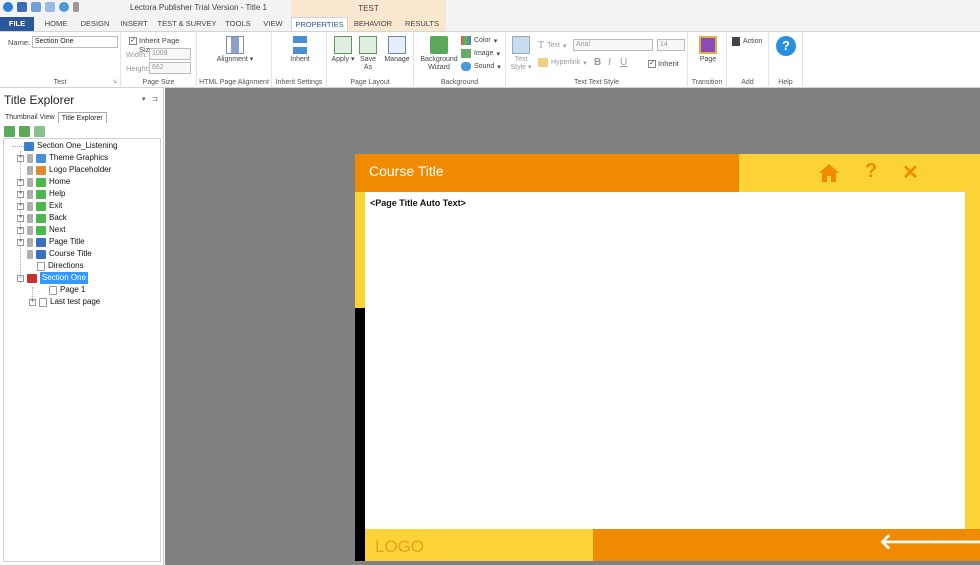 The width and height of the screenshot is (980, 565). I want to click on background-wizard-button: Background Wizard, so click(439, 54).